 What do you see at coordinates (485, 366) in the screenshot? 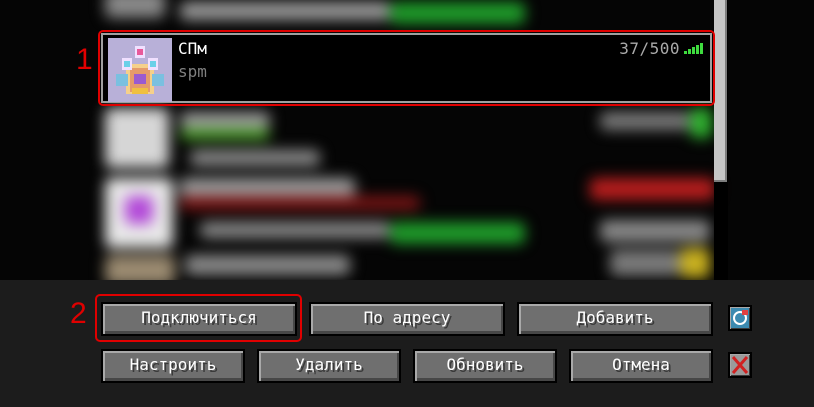
I see `refresh-button: Обновить` at bounding box center [485, 366].